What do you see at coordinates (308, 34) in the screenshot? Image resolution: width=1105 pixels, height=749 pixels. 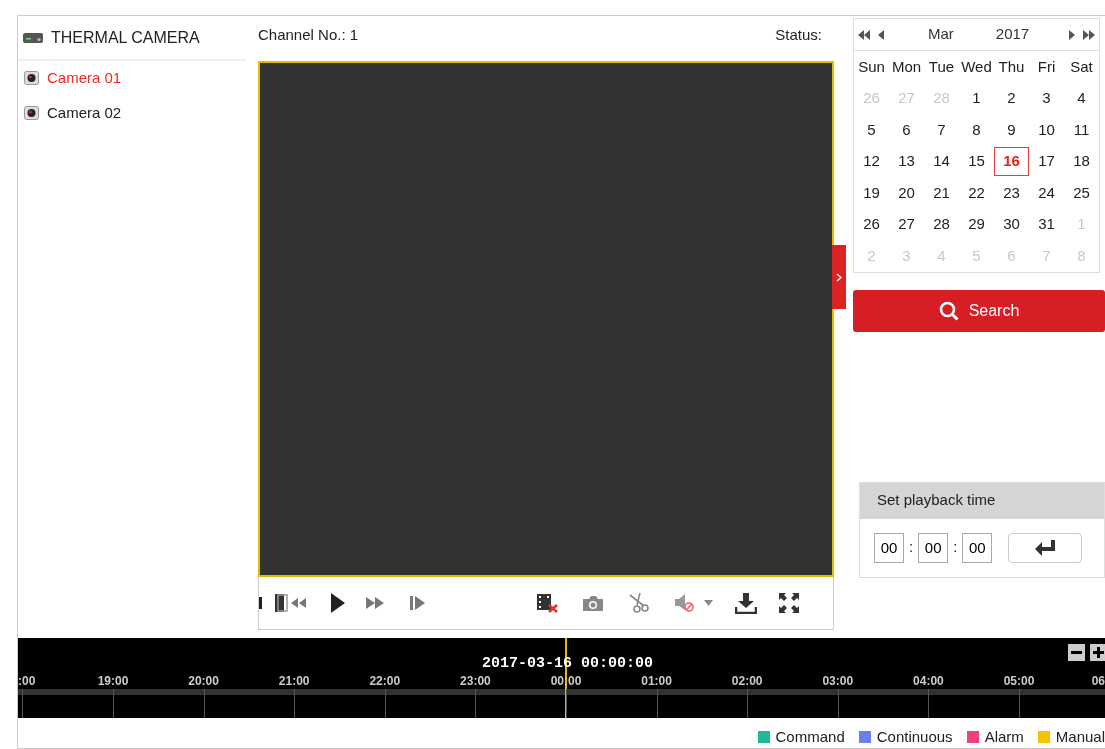 I see `channel-label: Channel No.: 1` at bounding box center [308, 34].